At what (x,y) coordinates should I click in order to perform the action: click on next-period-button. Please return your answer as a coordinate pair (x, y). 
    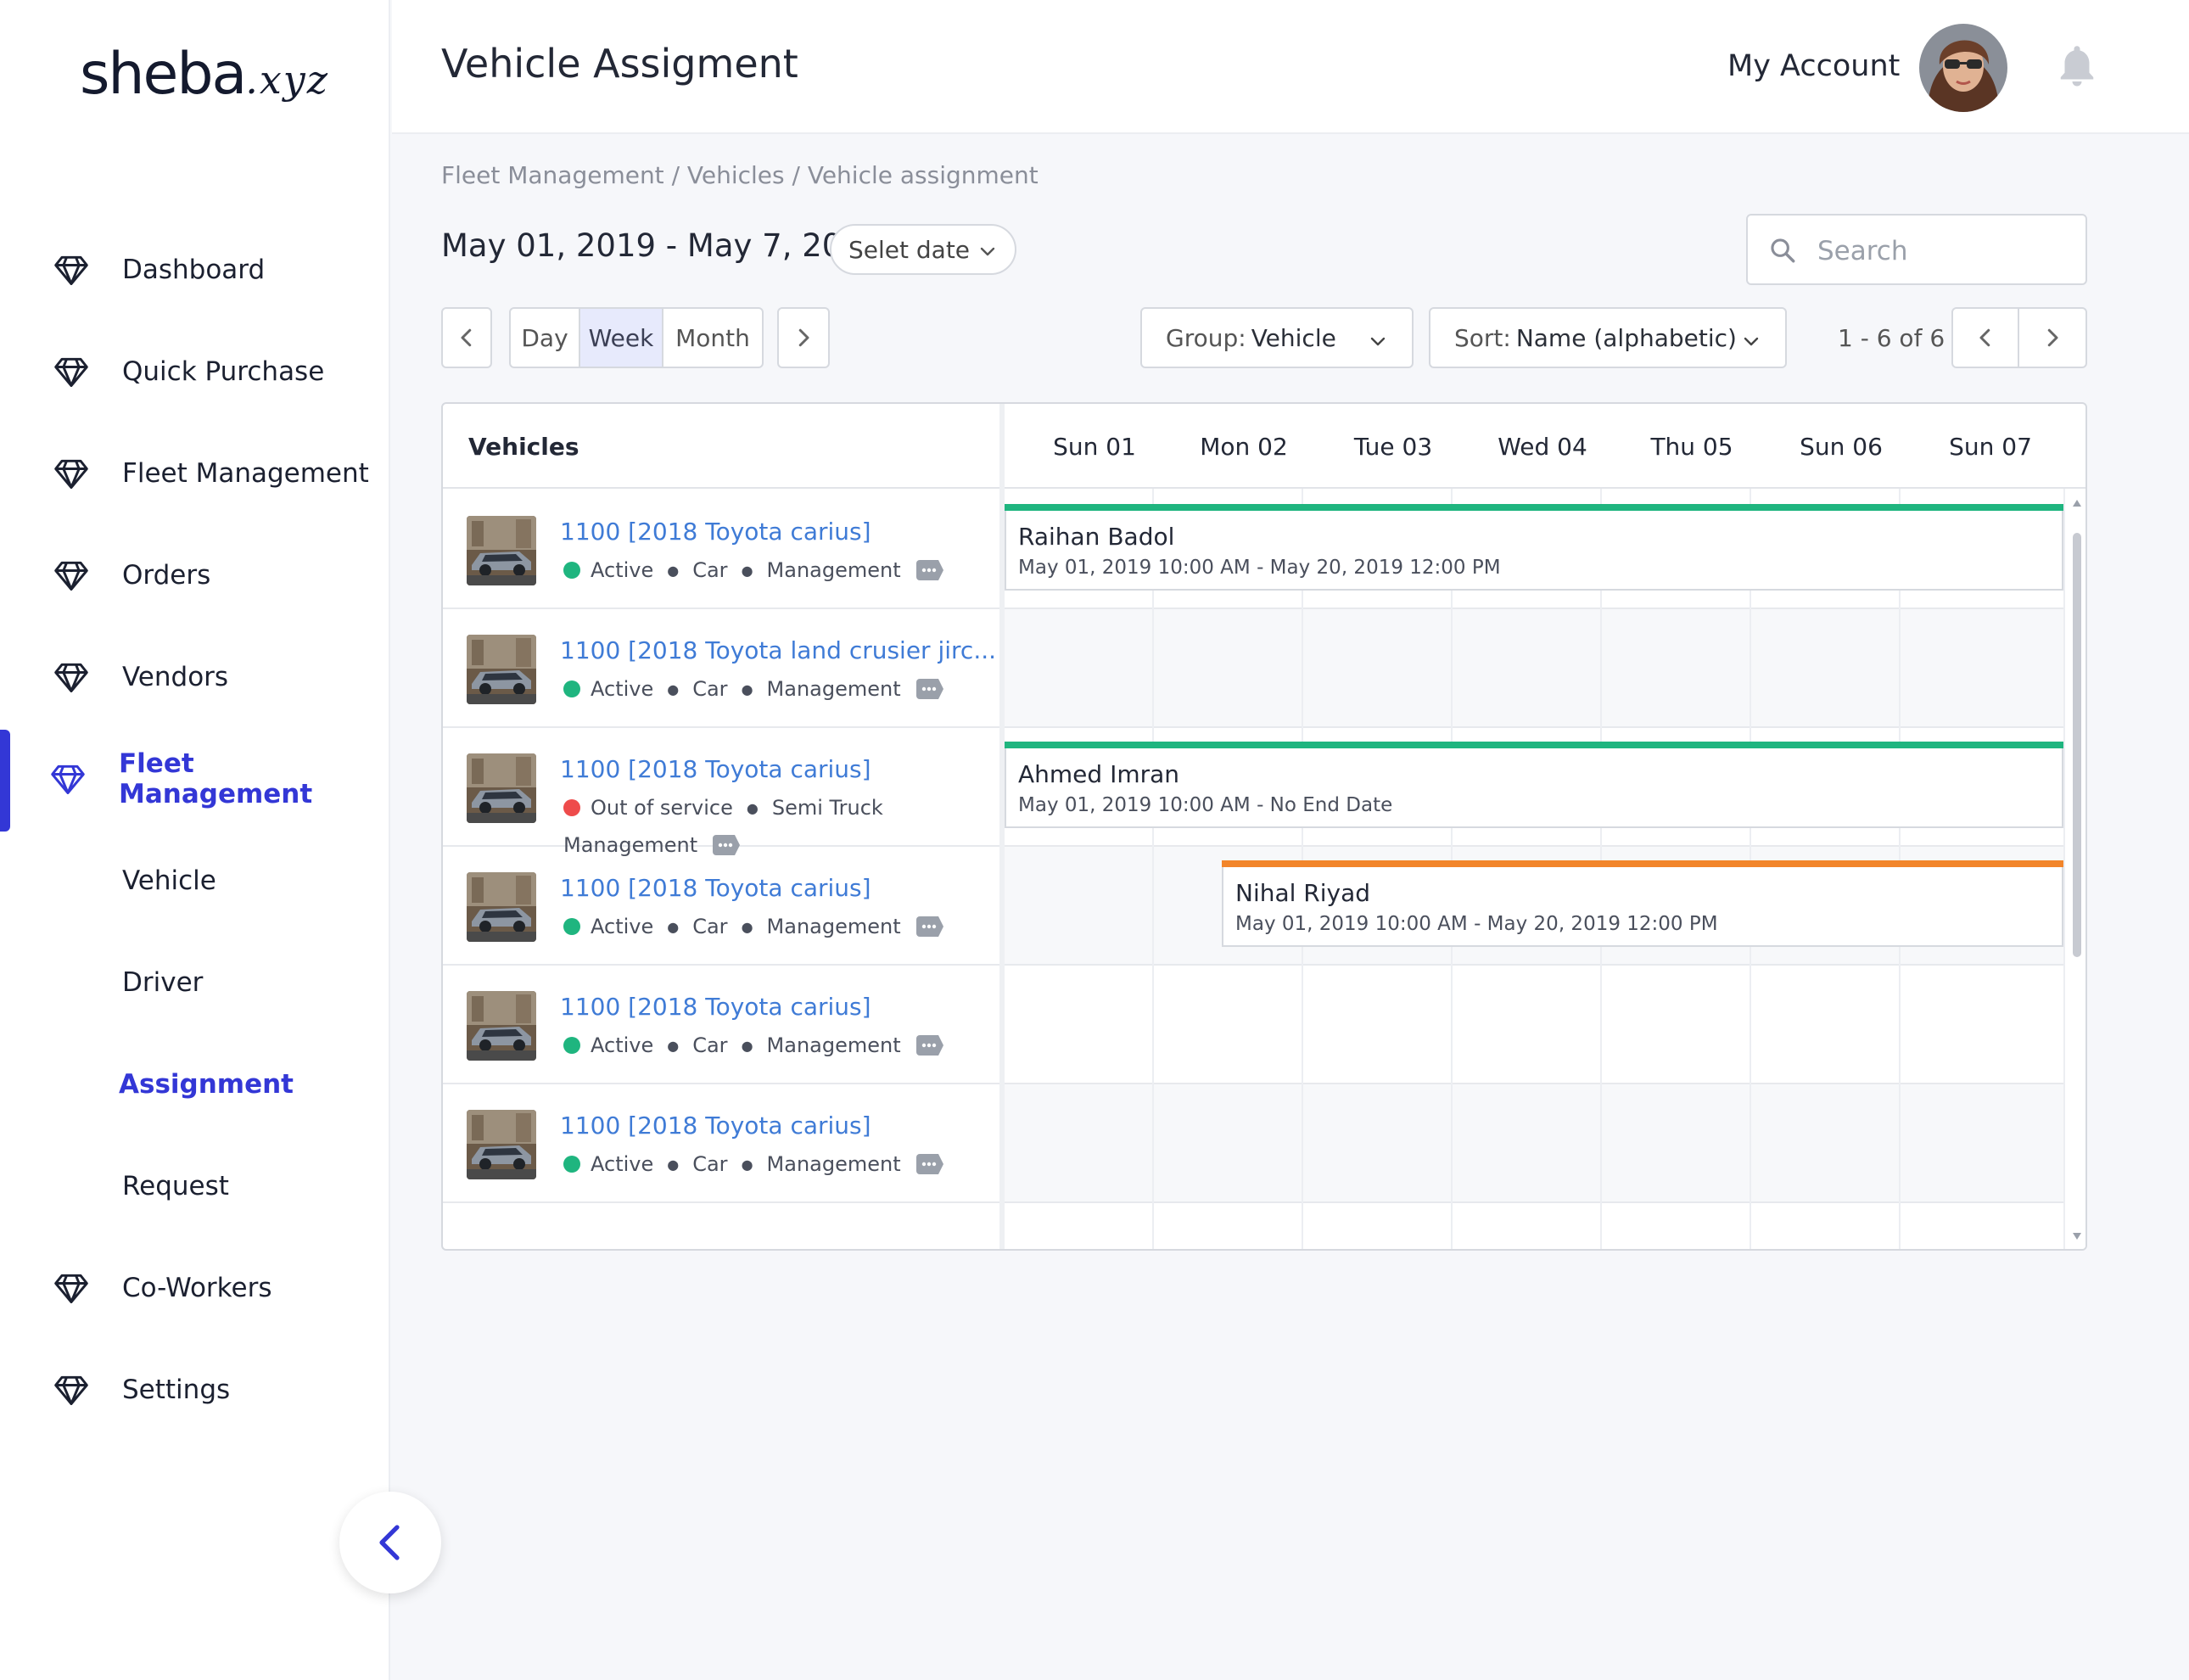
    Looking at the image, I should click on (803, 338).